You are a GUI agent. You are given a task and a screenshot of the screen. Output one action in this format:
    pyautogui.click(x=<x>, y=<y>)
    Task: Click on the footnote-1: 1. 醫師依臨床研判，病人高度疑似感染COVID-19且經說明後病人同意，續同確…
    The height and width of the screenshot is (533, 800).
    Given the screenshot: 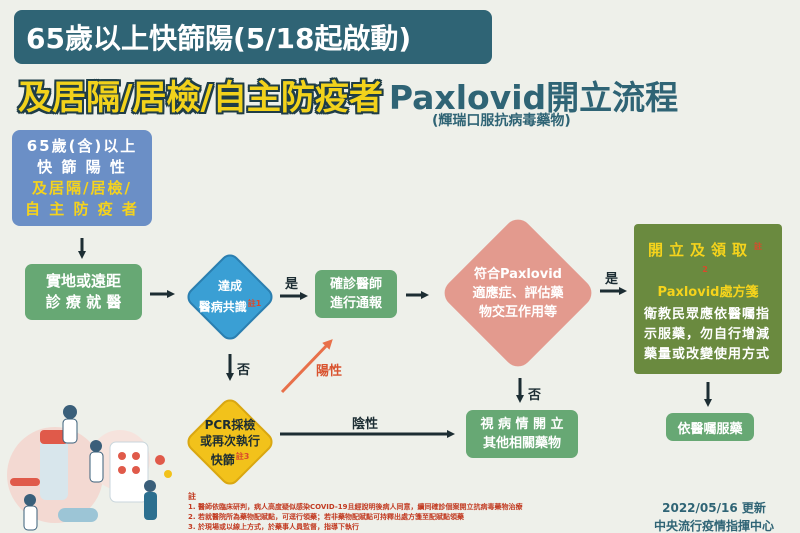 What is the action you would take?
    pyautogui.click(x=355, y=507)
    